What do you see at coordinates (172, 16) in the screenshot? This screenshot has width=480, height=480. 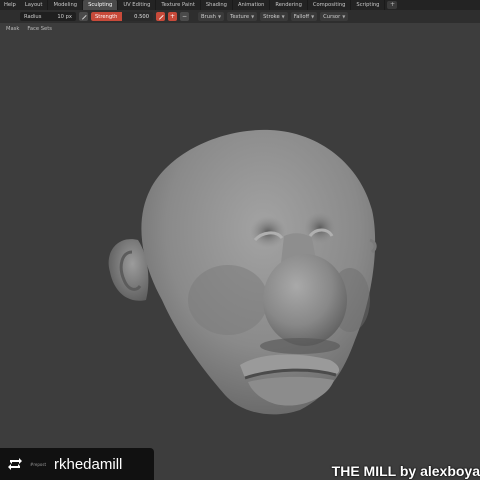 I see `add-direction-button: +` at bounding box center [172, 16].